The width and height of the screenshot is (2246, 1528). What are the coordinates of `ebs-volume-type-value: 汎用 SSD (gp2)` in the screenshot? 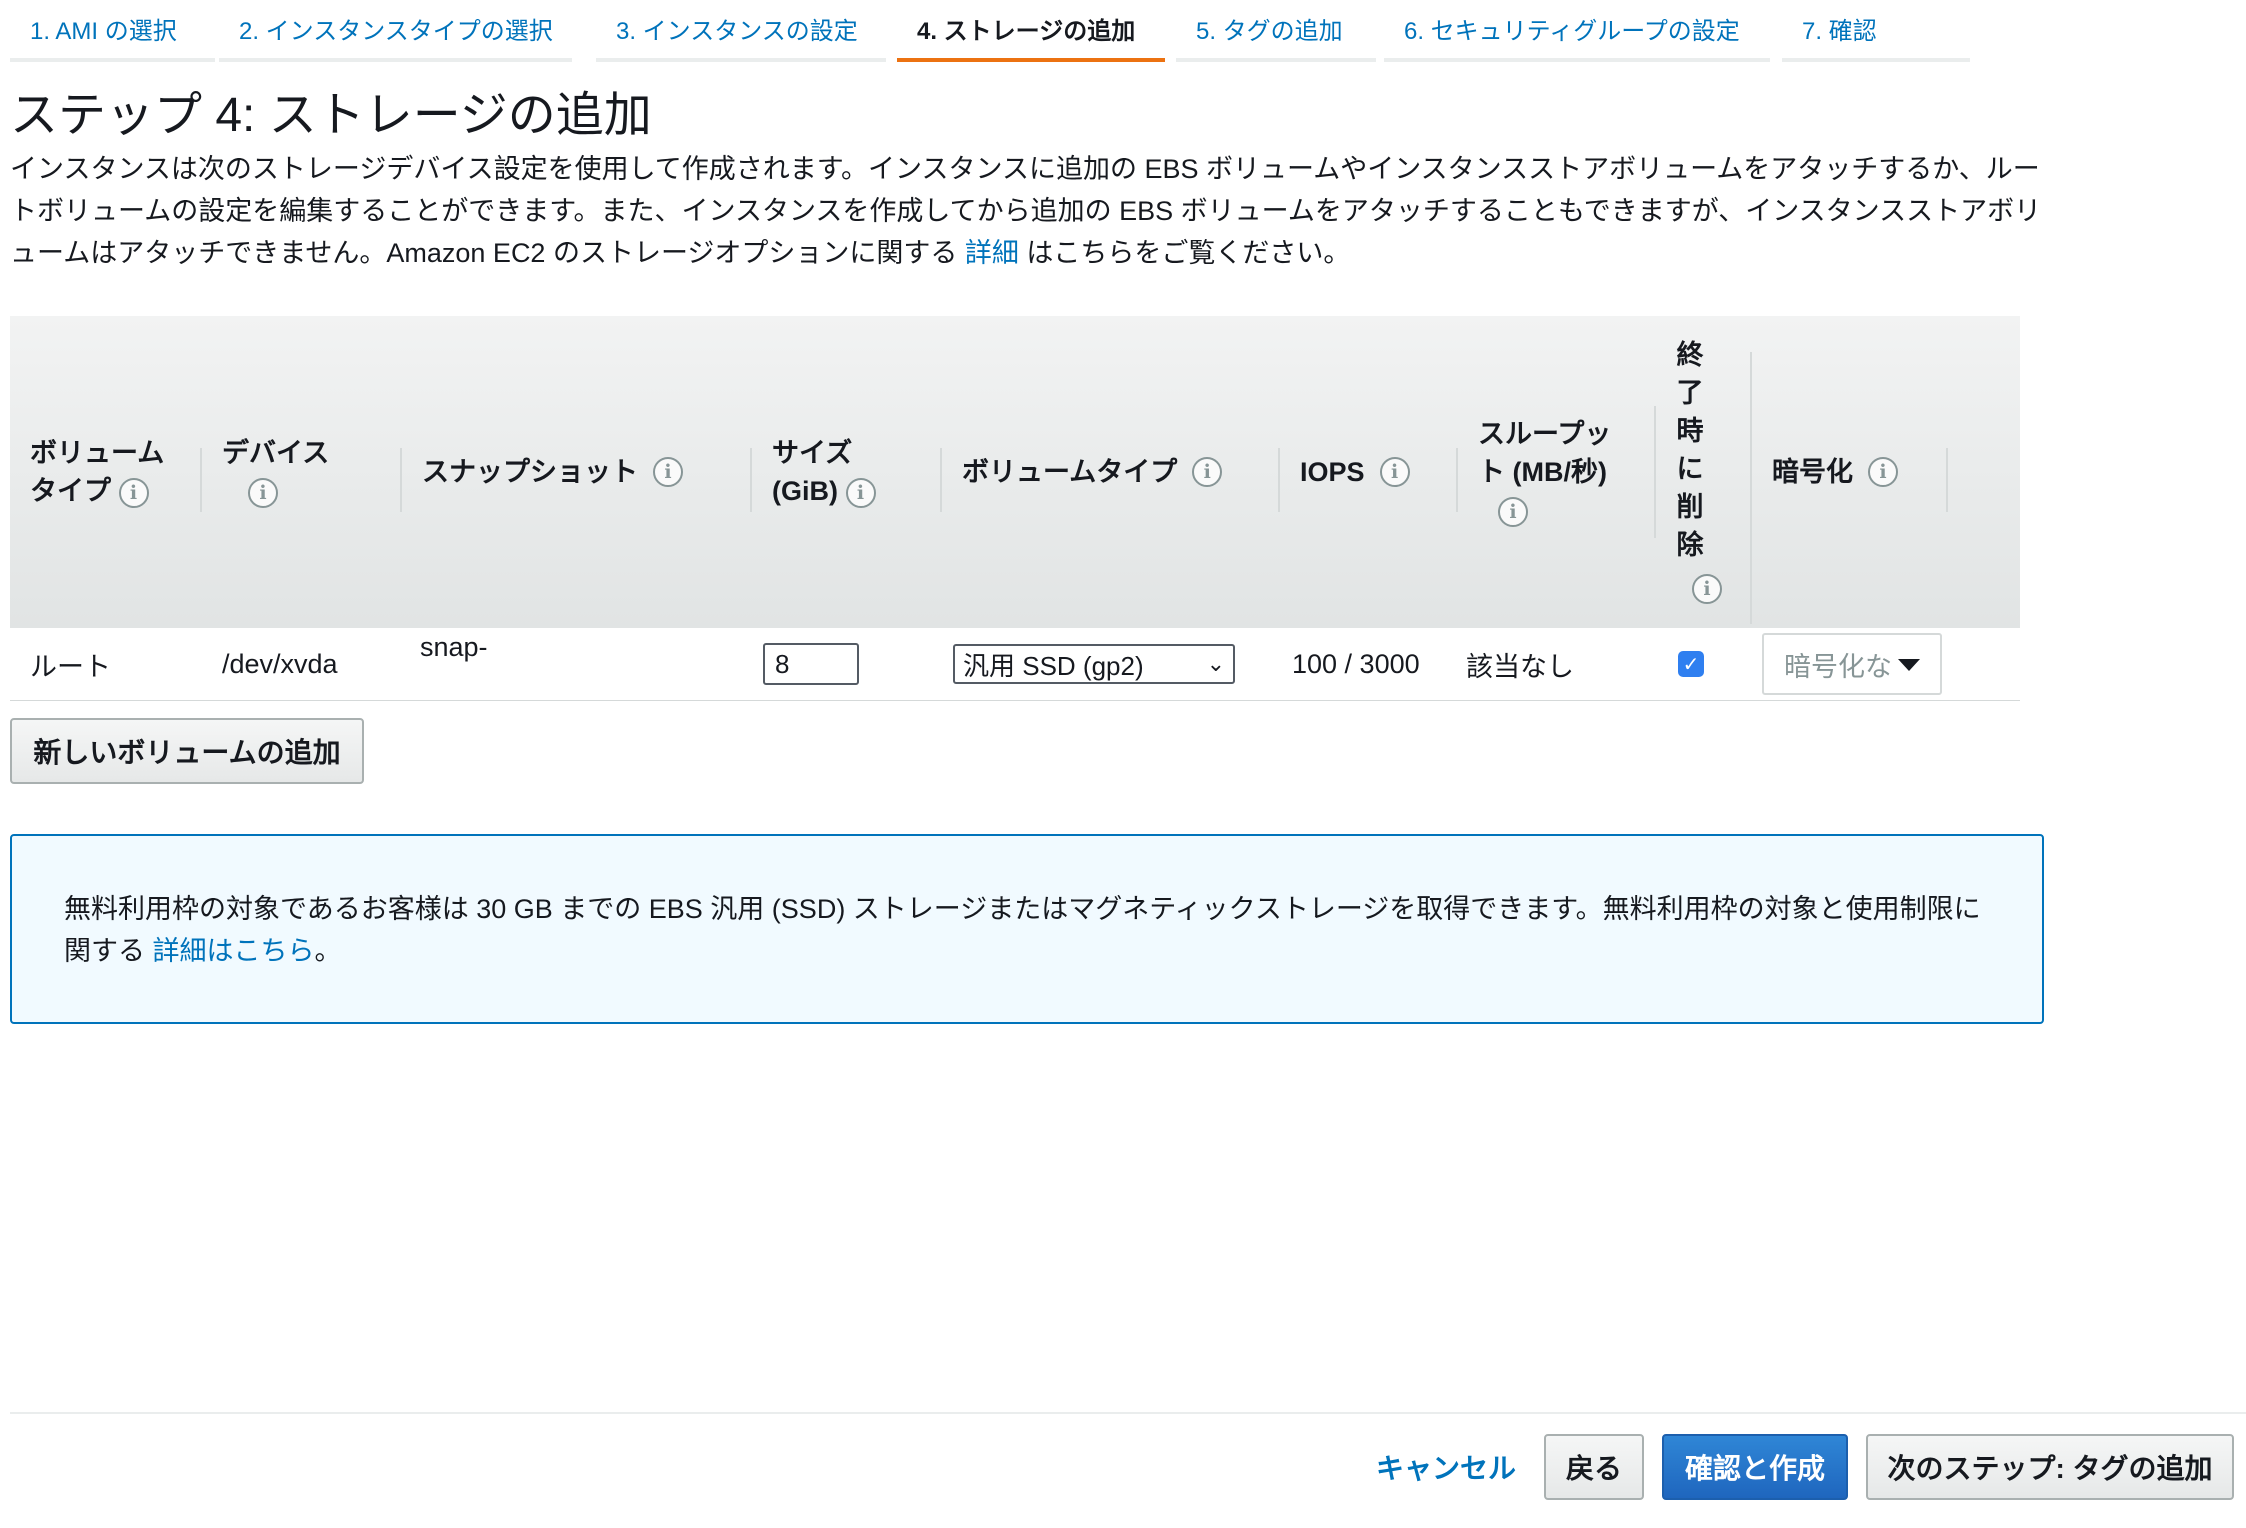 It's located at (1053, 665).